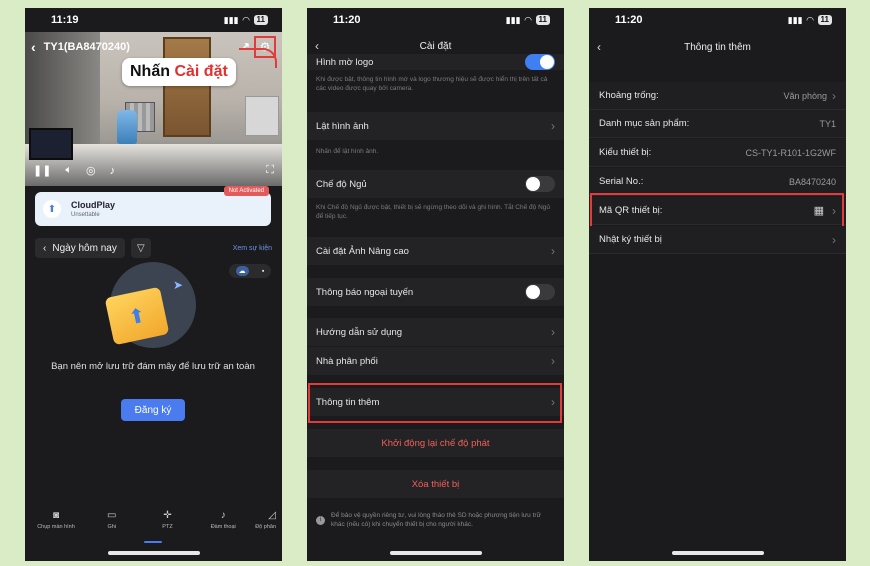  Describe the element at coordinates (320, 520) in the screenshot. I see `info-icon: i` at that location.